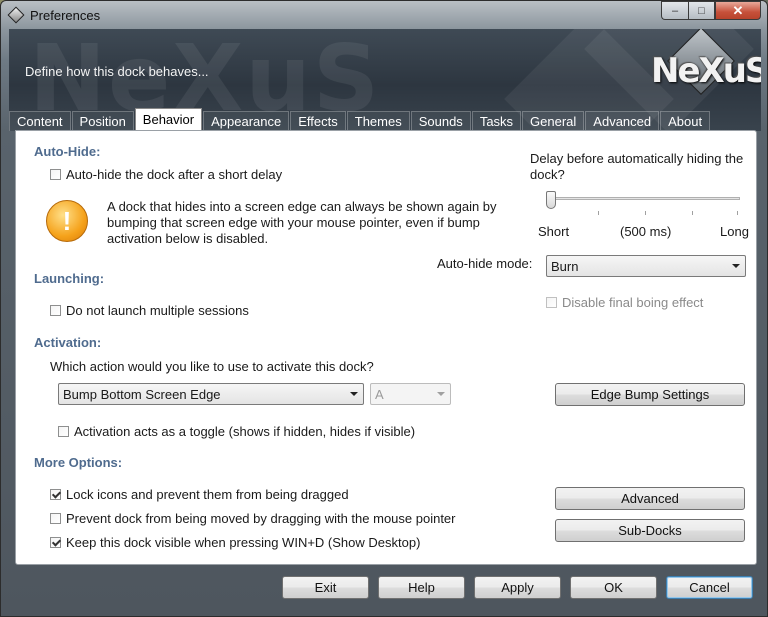 This screenshot has height=617, width=768. I want to click on tab-content: Content, so click(40, 121).